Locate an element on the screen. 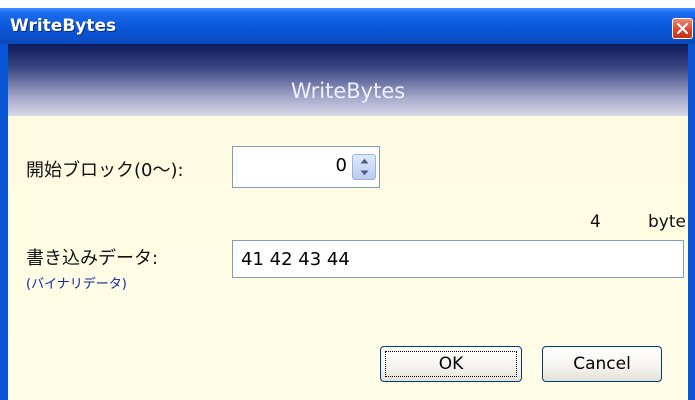  write-data-label: 書き込みデータ: is located at coordinates (92, 258).